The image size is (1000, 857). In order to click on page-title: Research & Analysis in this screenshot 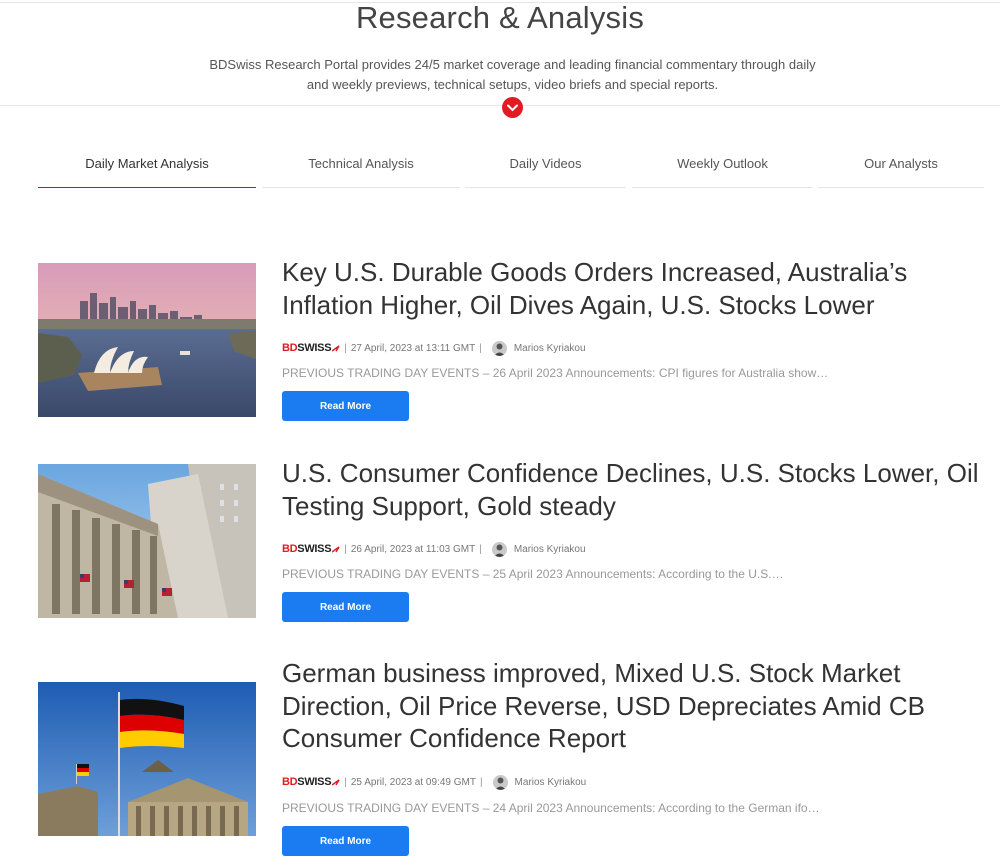, I will do `click(500, 17)`.